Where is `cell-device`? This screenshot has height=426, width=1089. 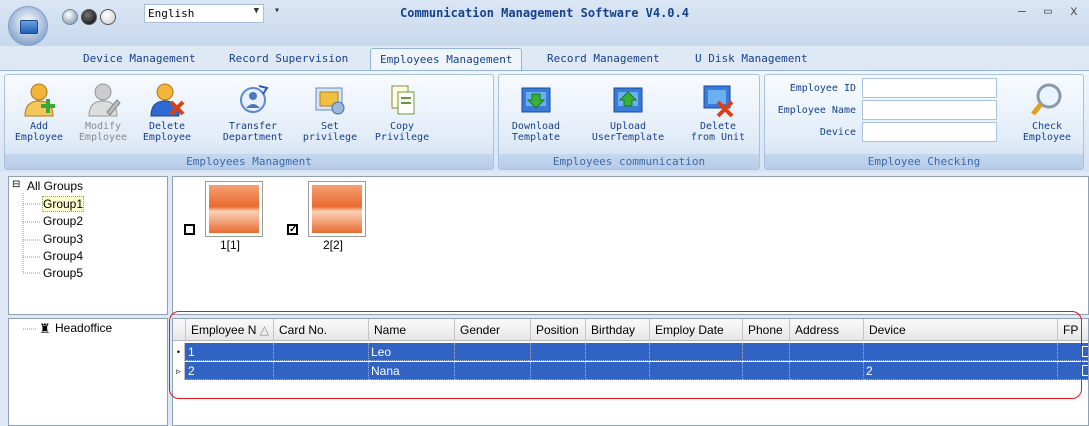
cell-device is located at coordinates (961, 352).